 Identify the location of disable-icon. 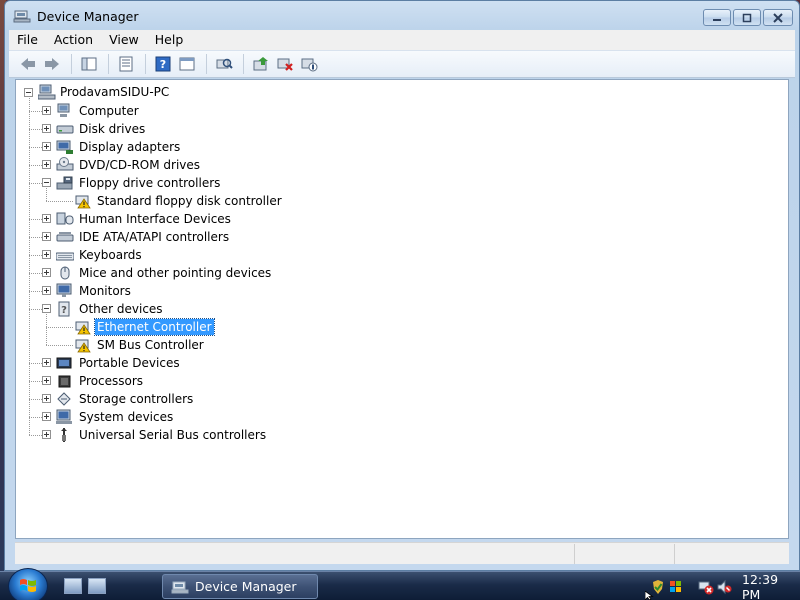
(309, 65).